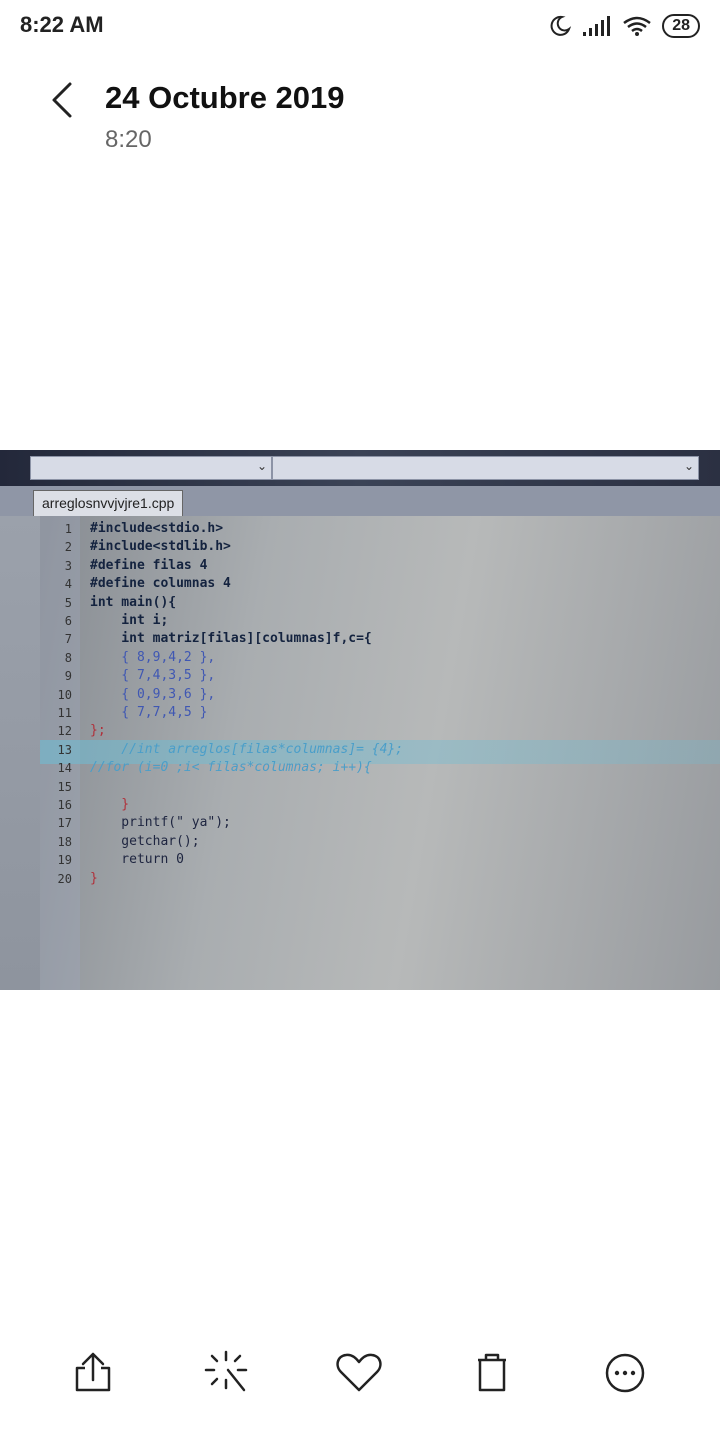 This screenshot has width=720, height=1440. I want to click on line-number: 6, so click(68, 621).